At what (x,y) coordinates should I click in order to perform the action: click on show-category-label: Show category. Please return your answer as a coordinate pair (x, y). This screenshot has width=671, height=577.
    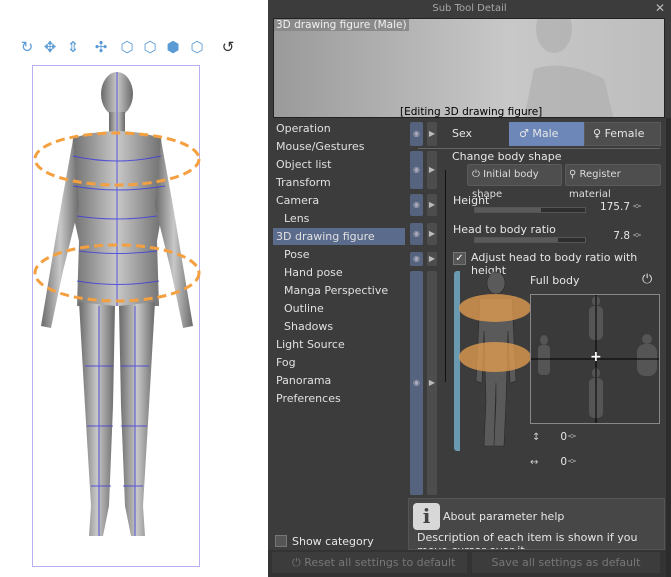
    Looking at the image, I should click on (333, 541).